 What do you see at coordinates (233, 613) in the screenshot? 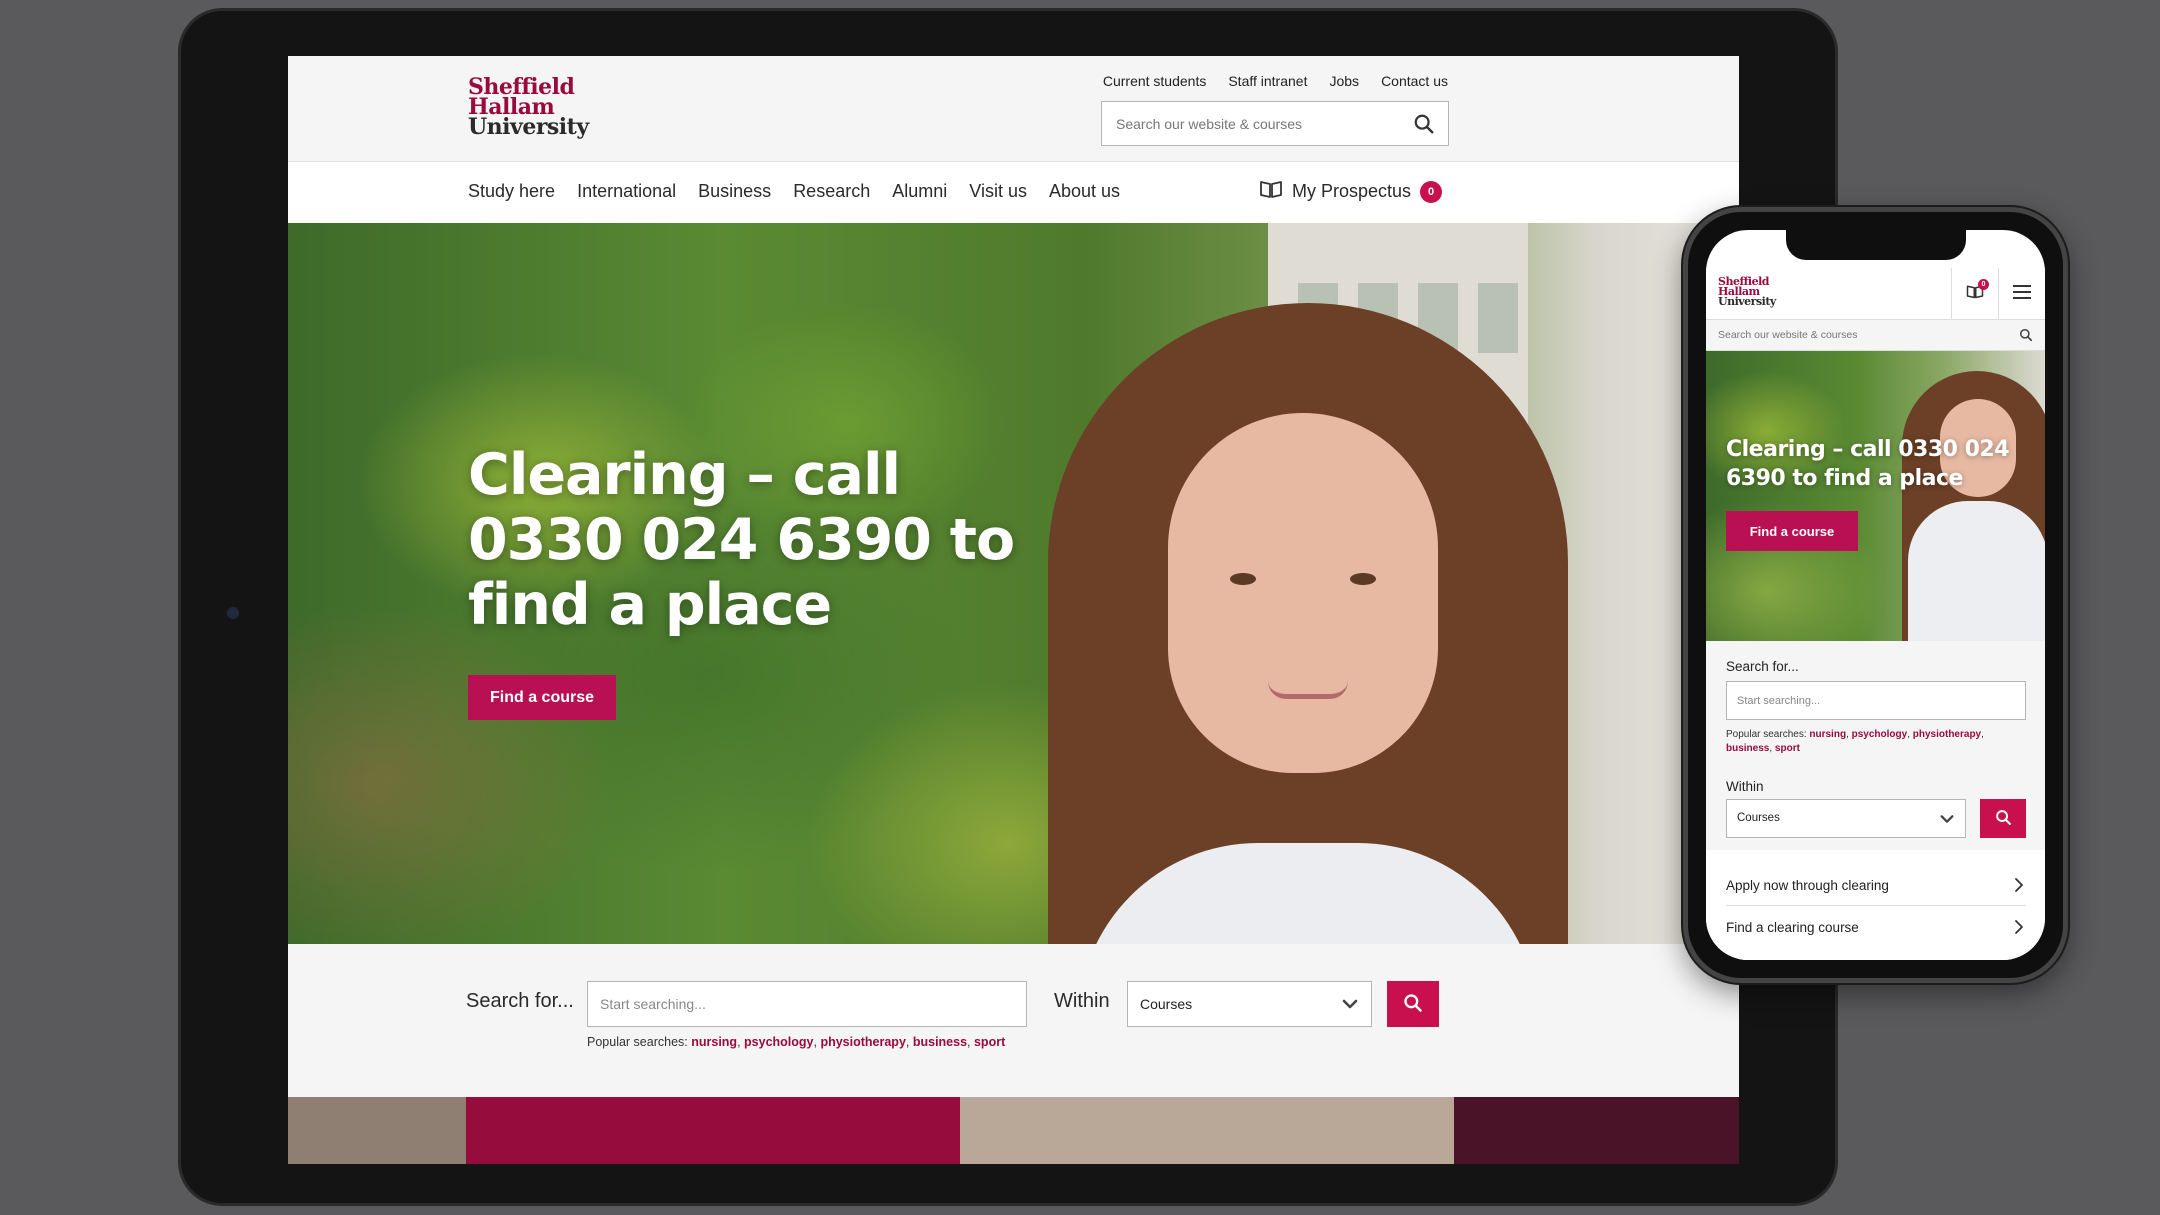
I see `tablet-camera` at bounding box center [233, 613].